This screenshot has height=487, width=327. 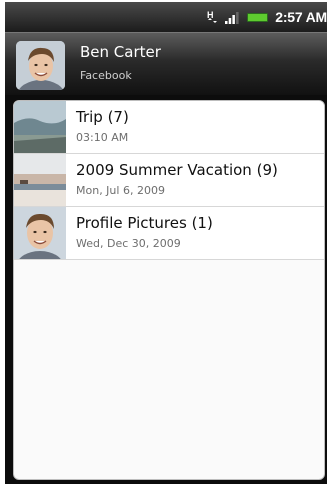 What do you see at coordinates (301, 17) in the screenshot?
I see `status-clock: 2:57 AM` at bounding box center [301, 17].